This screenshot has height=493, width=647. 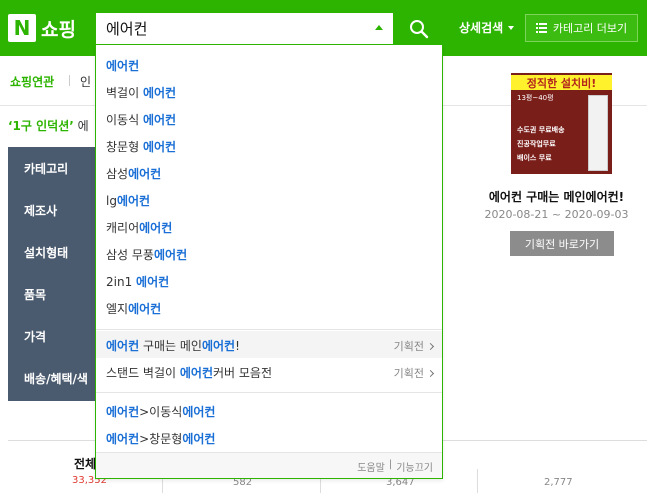 I want to click on ad-banner-sub: 13평~40평, so click(x=535, y=98).